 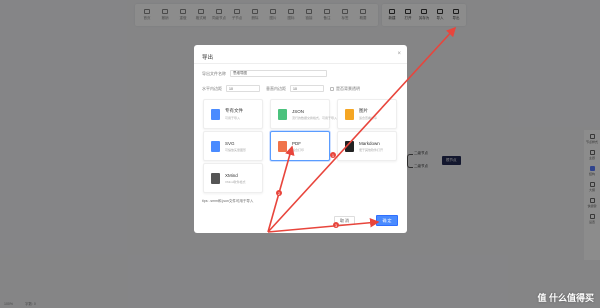 I want to click on format-name: PDF, so click(x=296, y=143).